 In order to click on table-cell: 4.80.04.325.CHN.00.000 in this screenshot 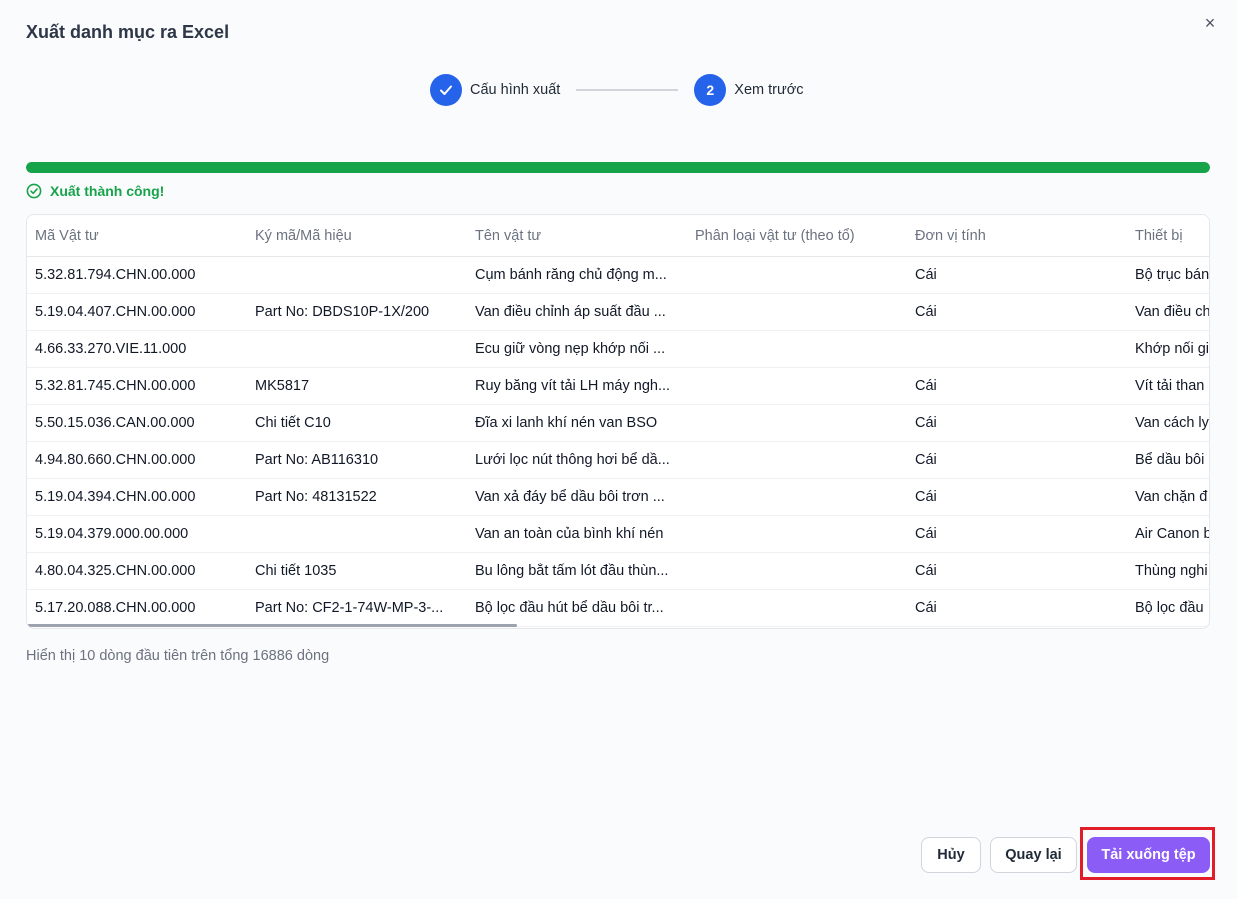, I will do `click(115, 571)`.